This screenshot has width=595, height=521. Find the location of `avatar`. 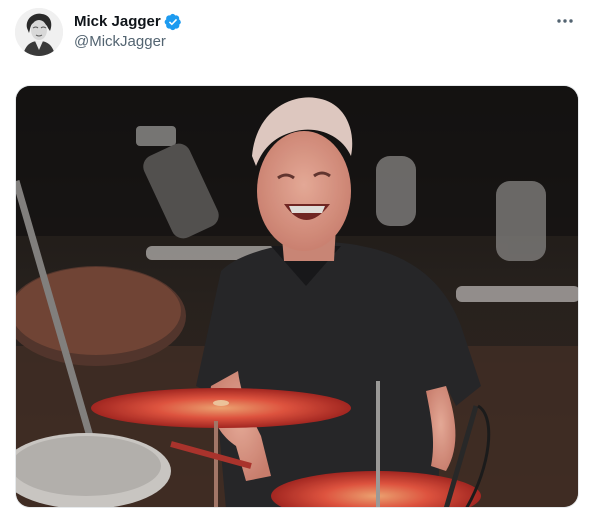

avatar is located at coordinates (39, 32).